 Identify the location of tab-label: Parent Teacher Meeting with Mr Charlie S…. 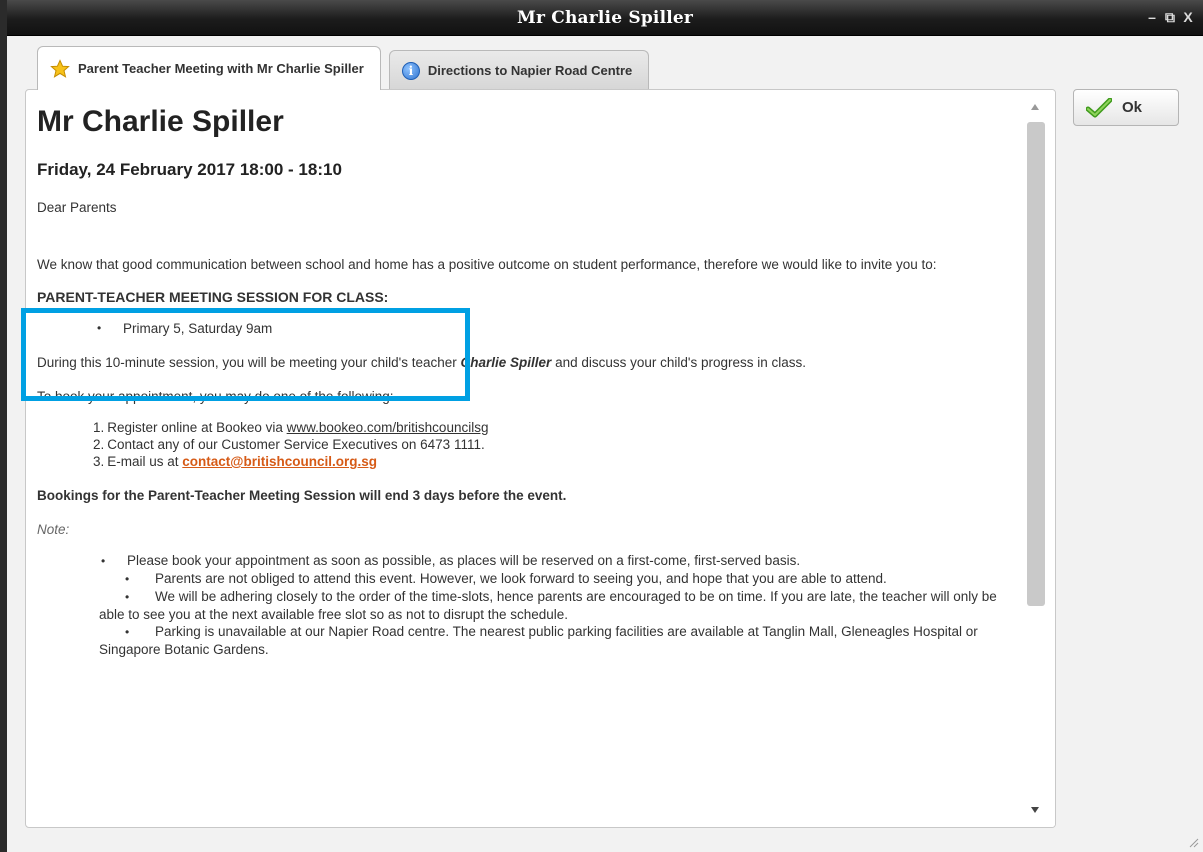
(221, 68).